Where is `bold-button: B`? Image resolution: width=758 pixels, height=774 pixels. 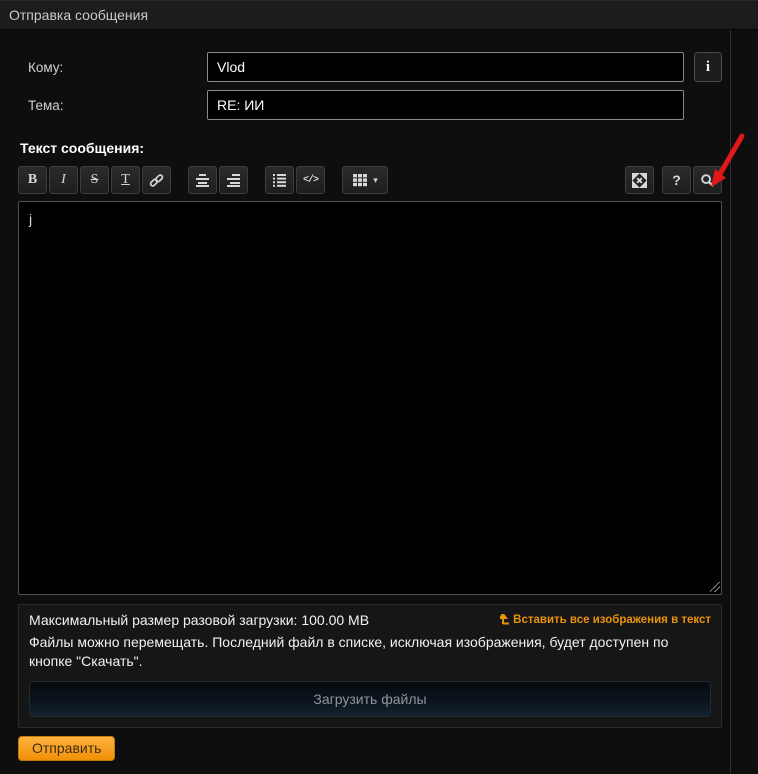 bold-button: B is located at coordinates (32, 180).